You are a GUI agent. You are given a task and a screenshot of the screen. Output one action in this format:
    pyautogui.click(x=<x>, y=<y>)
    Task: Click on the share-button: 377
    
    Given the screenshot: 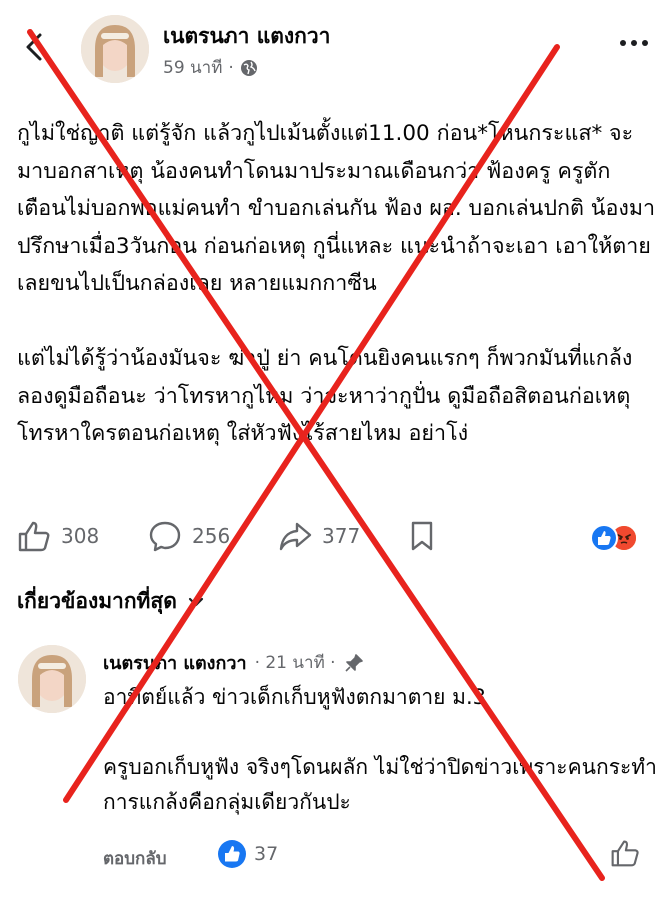 What is the action you would take?
    pyautogui.click(x=319, y=536)
    